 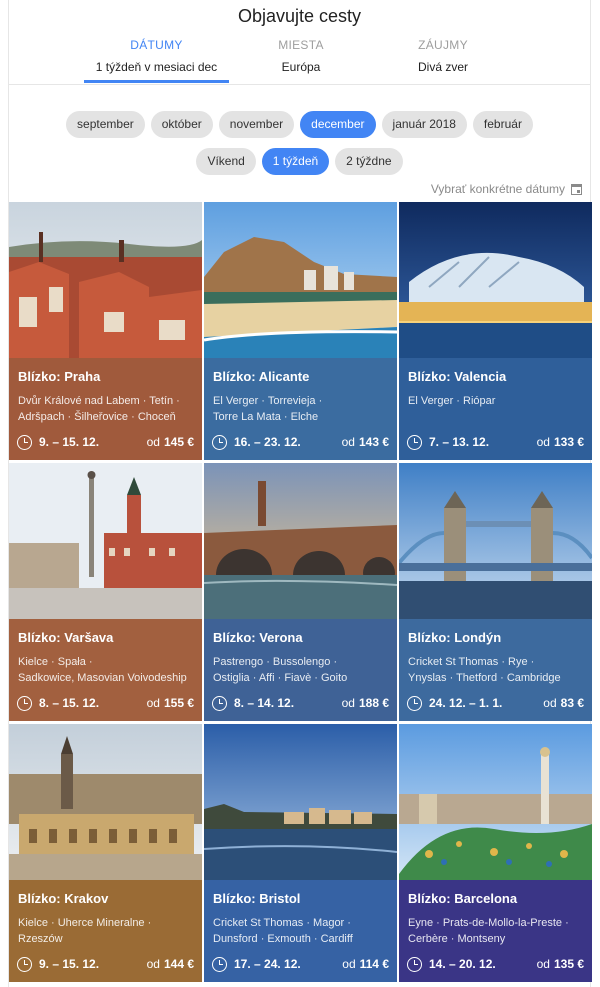 What do you see at coordinates (261, 376) in the screenshot?
I see `destination-name: Blízko: Alicante` at bounding box center [261, 376].